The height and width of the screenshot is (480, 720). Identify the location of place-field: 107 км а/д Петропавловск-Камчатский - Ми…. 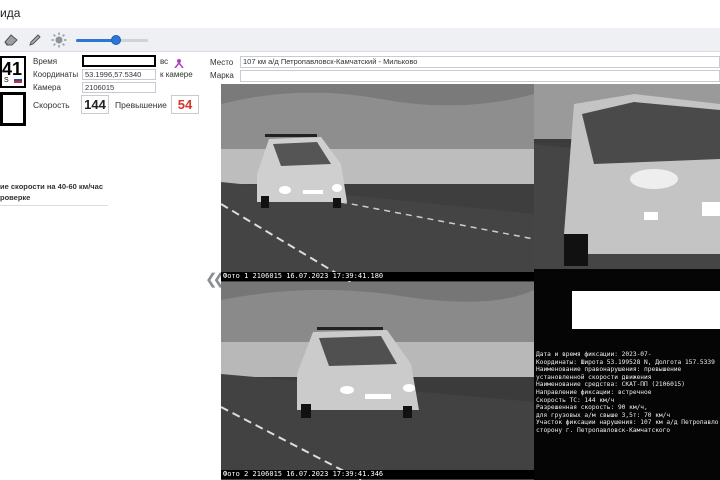
(480, 62).